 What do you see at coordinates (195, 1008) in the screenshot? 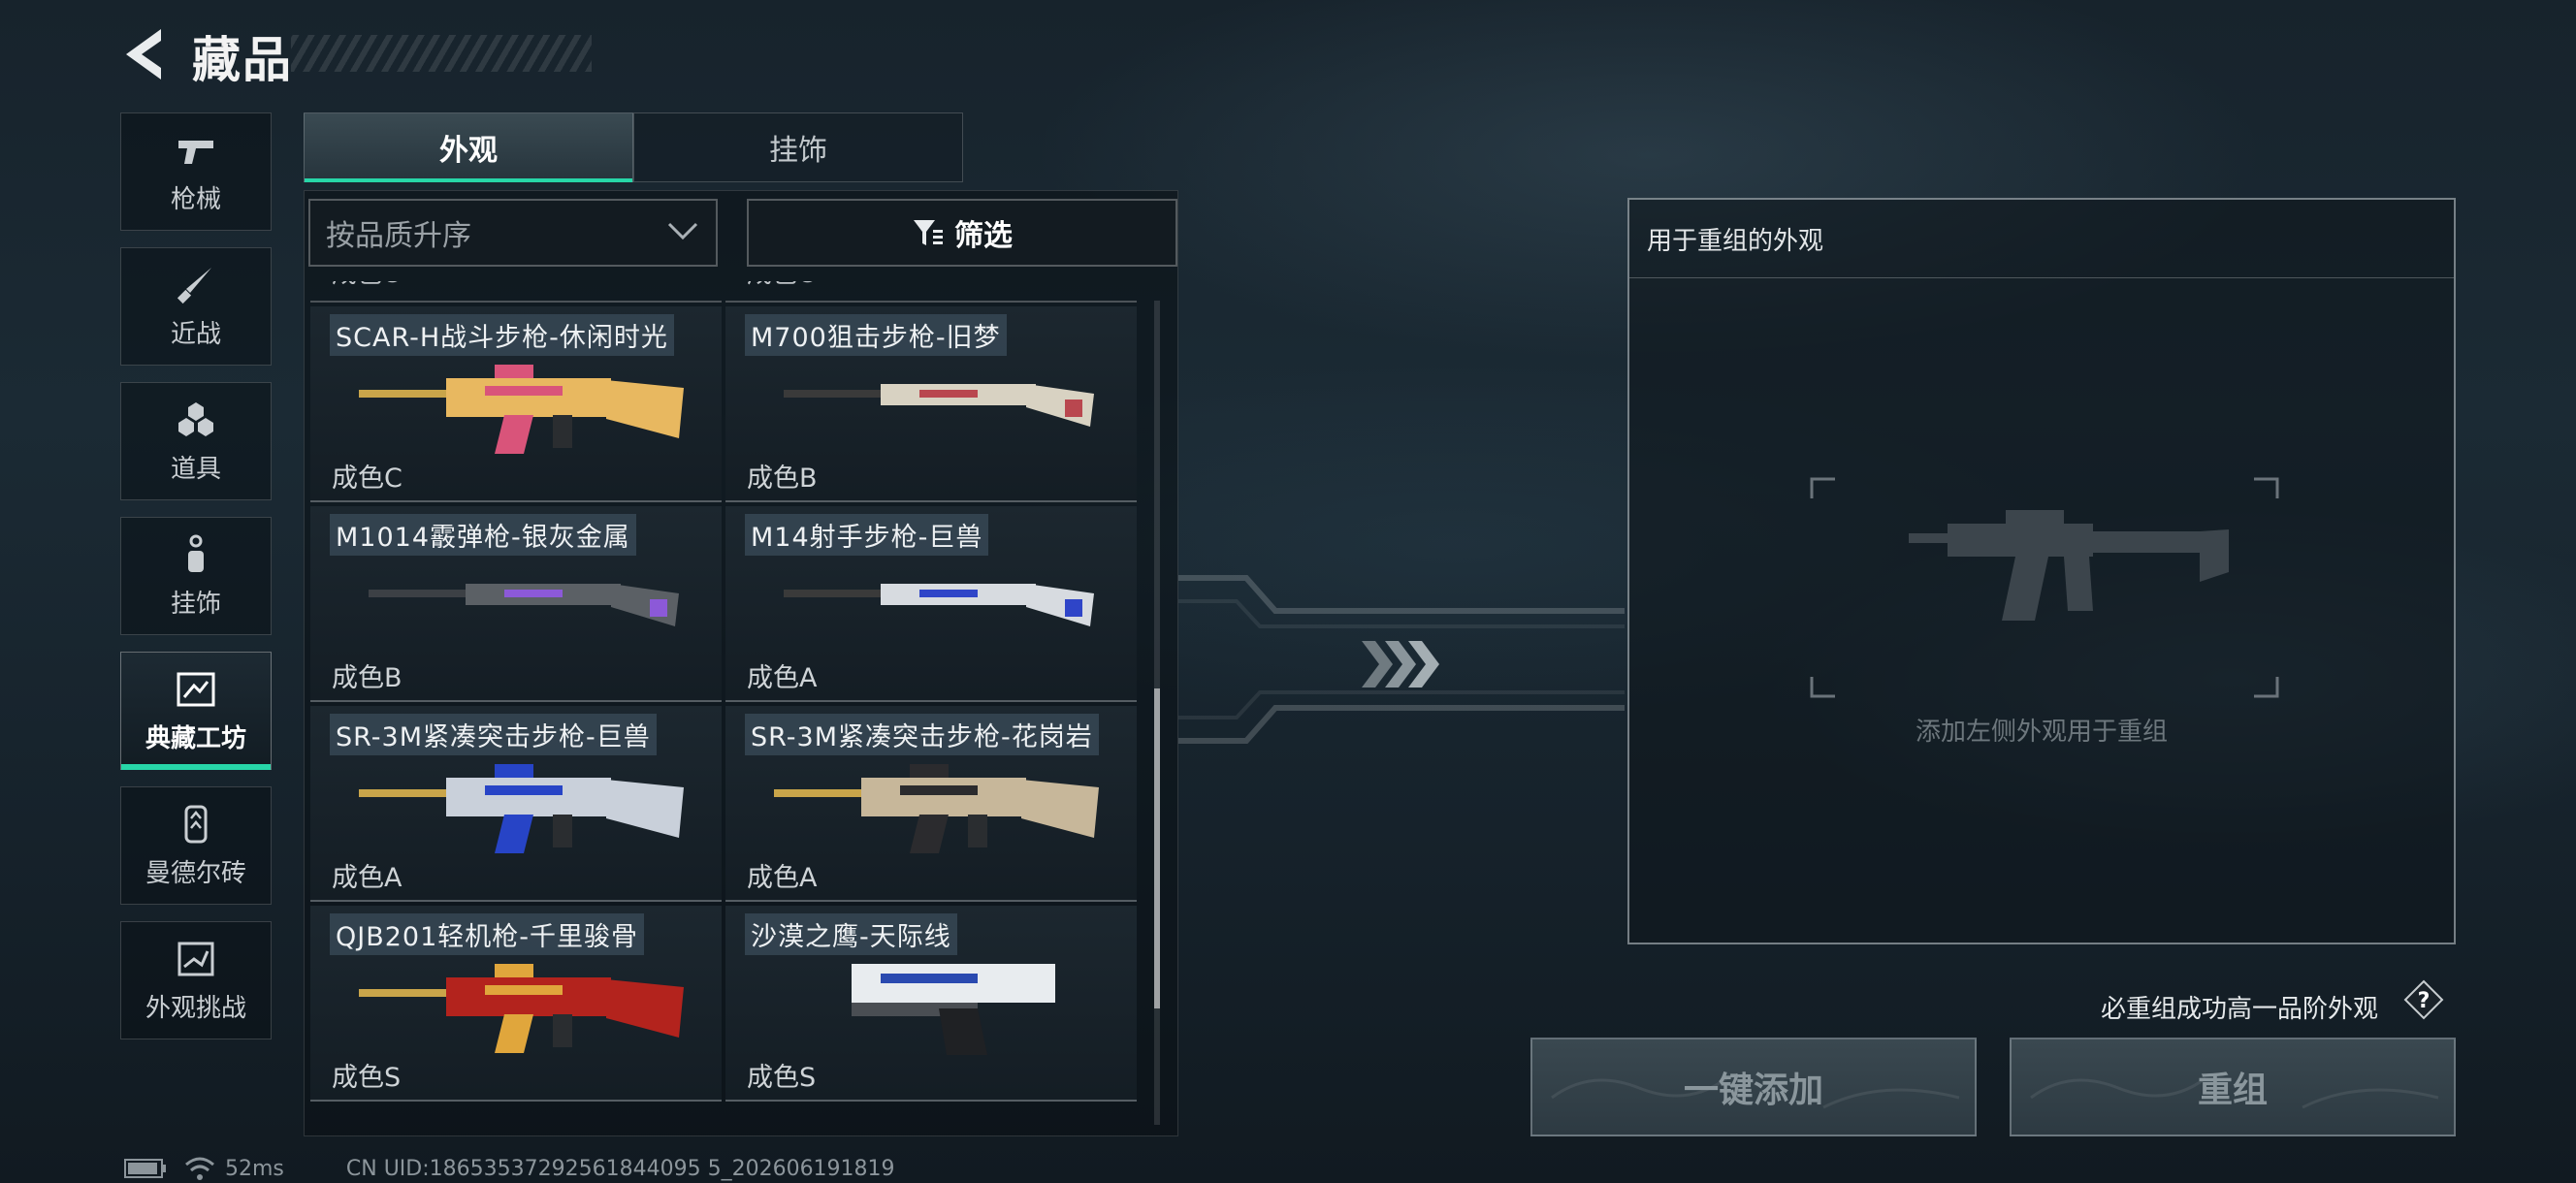
I see `nav-item-label: 外观挑战` at bounding box center [195, 1008].